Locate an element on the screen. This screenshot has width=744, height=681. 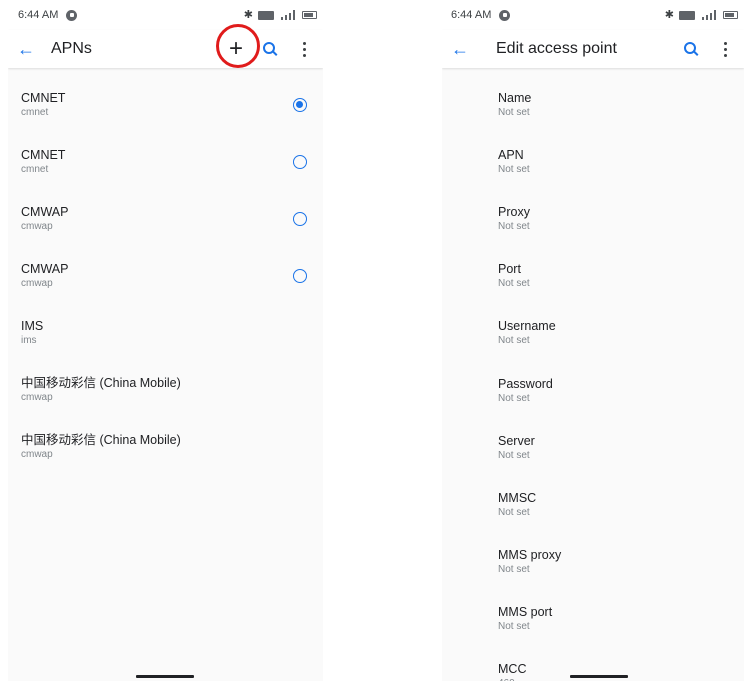
setting-label: Username is located at coordinates (527, 326).